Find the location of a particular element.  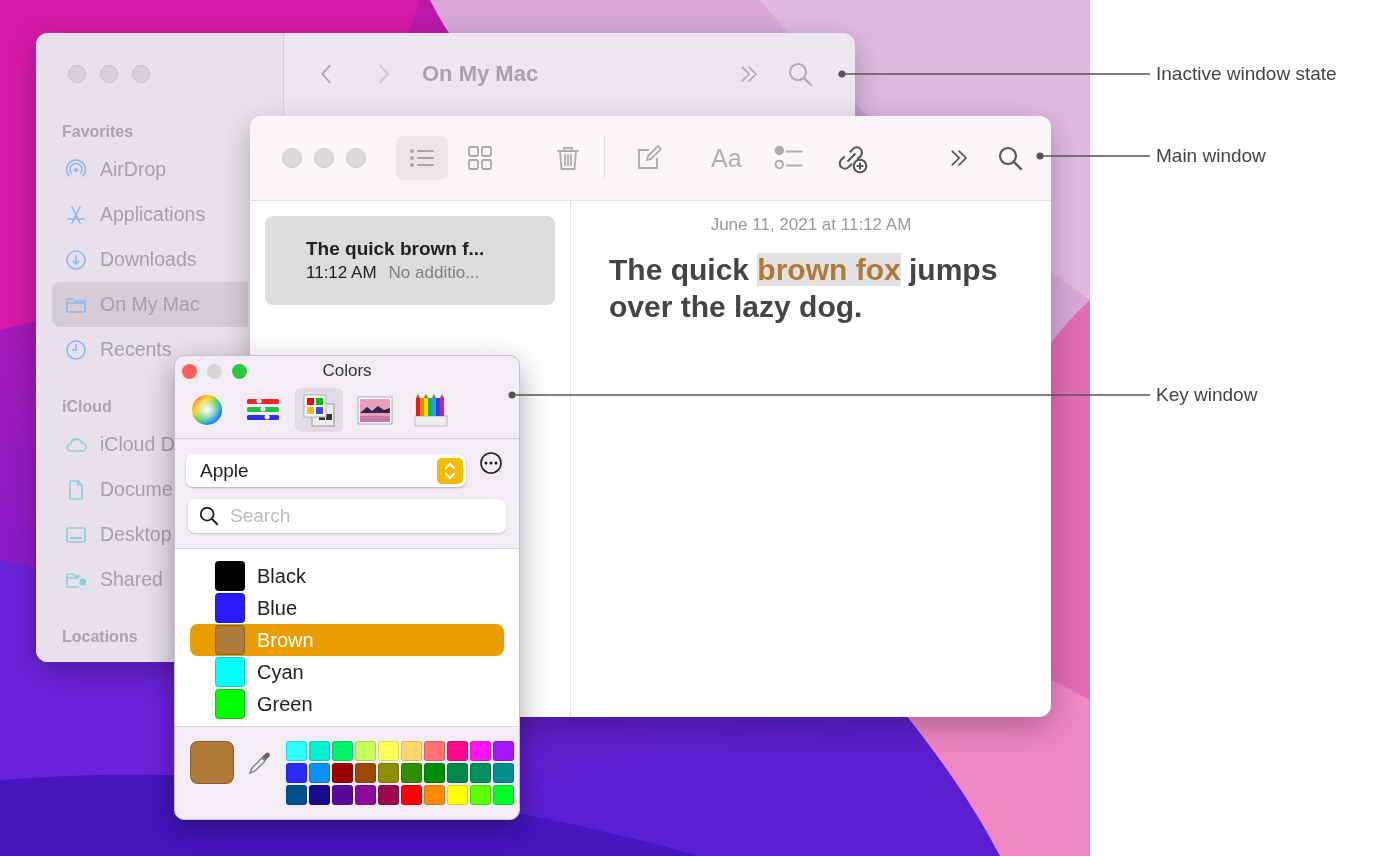

callout-label: Key window is located at coordinates (1207, 395).